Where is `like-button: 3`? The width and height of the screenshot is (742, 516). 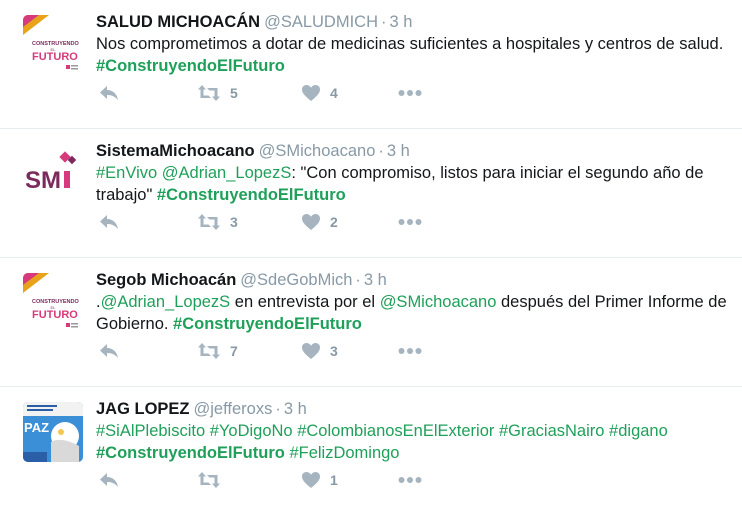 like-button: 3 is located at coordinates (319, 351).